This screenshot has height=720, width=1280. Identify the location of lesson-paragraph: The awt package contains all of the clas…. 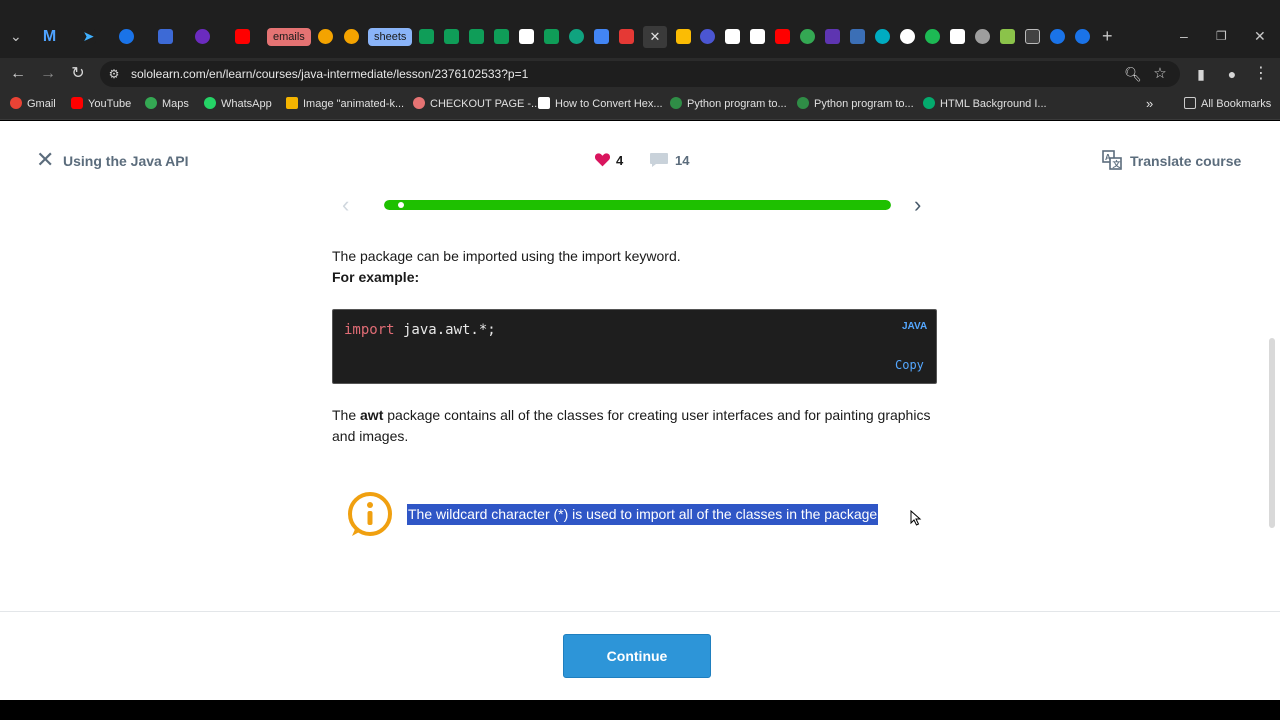
(631, 425).